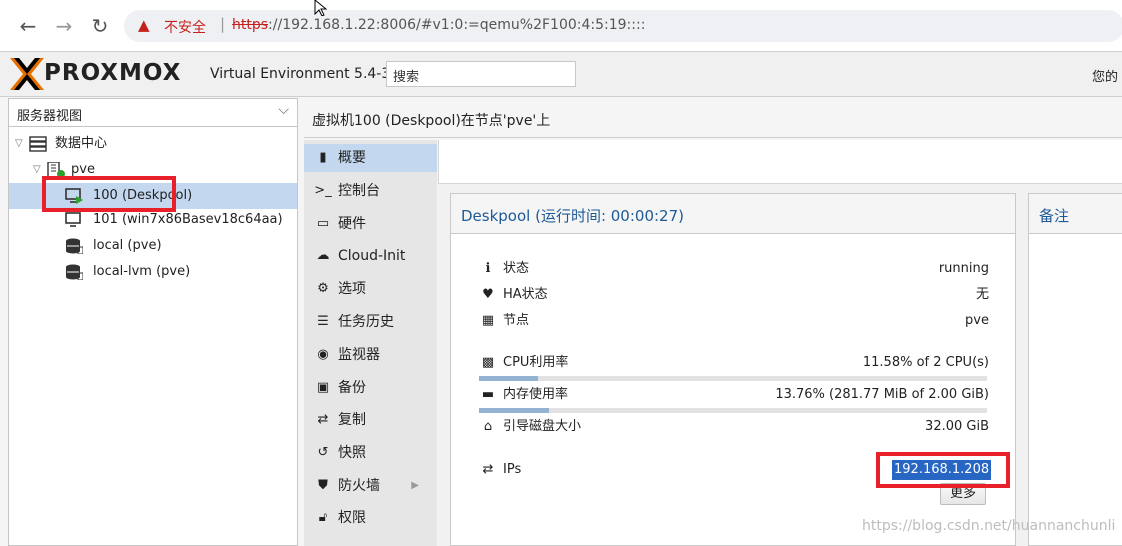  I want to click on memory-value: 13.76% (281.77 MiB of 2.00 GiB), so click(882, 394).